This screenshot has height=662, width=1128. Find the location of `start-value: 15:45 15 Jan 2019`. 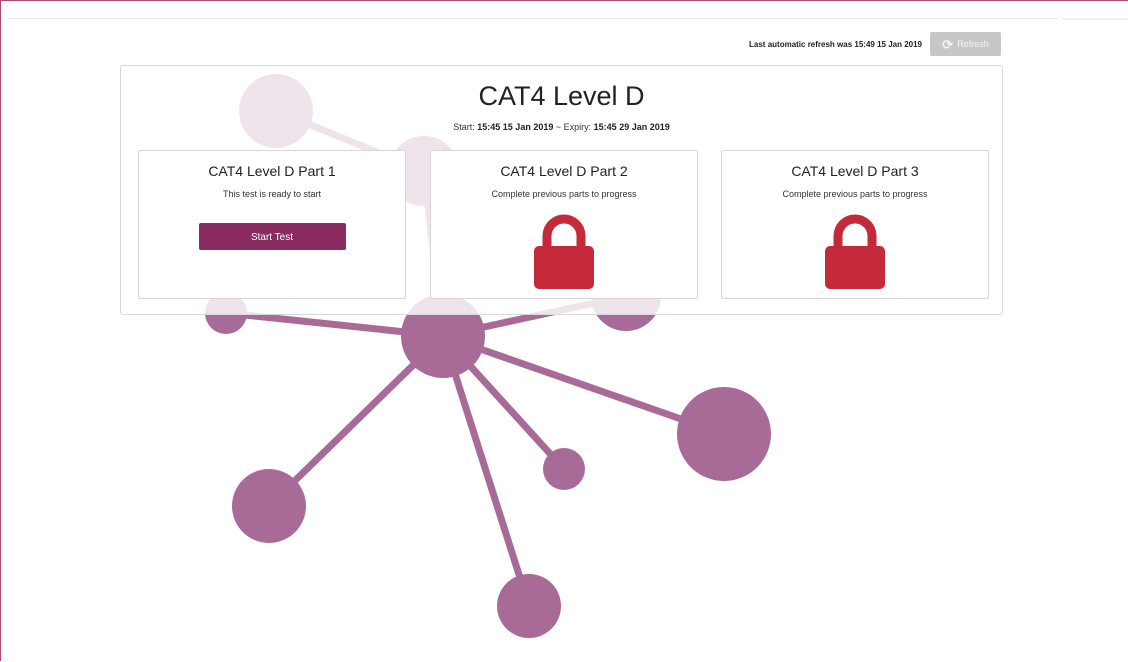

start-value: 15:45 15 Jan 2019 is located at coordinates (515, 127).